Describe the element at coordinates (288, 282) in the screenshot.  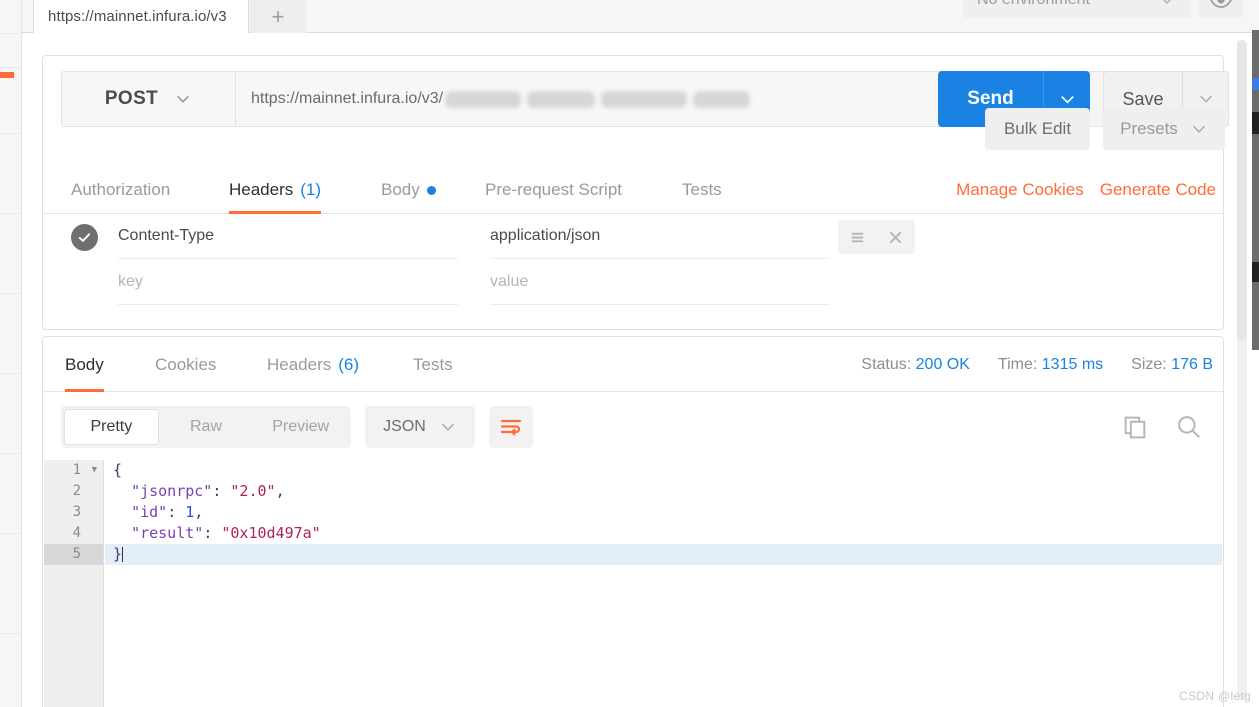
I see `header-key-input-empty: key` at that location.